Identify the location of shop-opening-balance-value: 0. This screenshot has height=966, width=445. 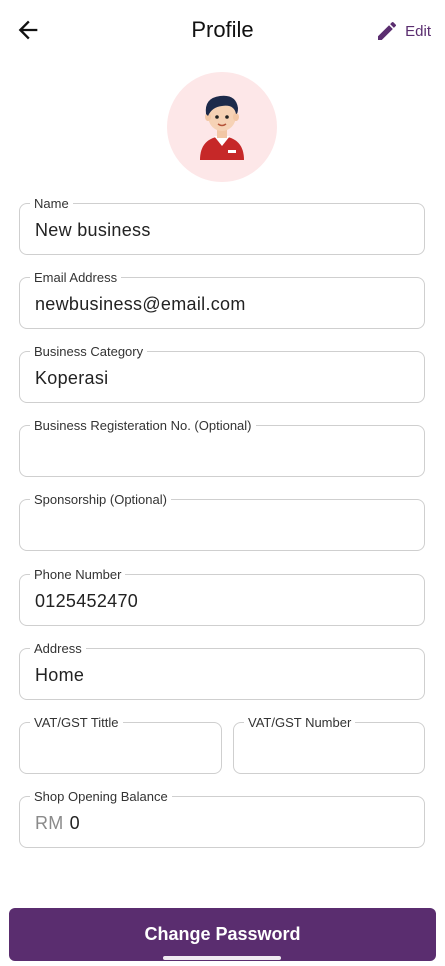
(74, 823).